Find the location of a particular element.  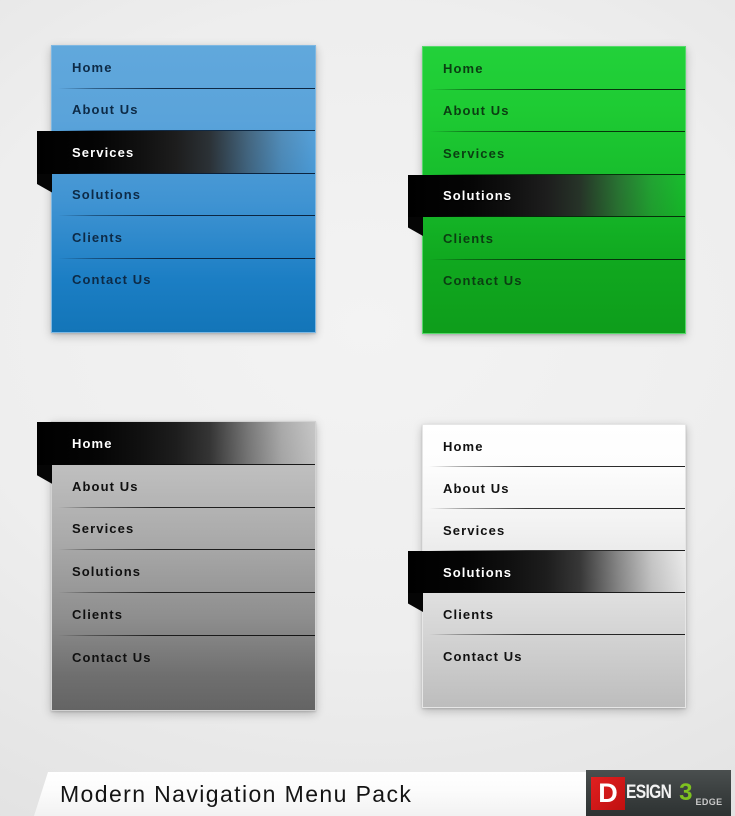

footer-title-bar: Modern Navigation Menu Pack is located at coordinates (330, 794).